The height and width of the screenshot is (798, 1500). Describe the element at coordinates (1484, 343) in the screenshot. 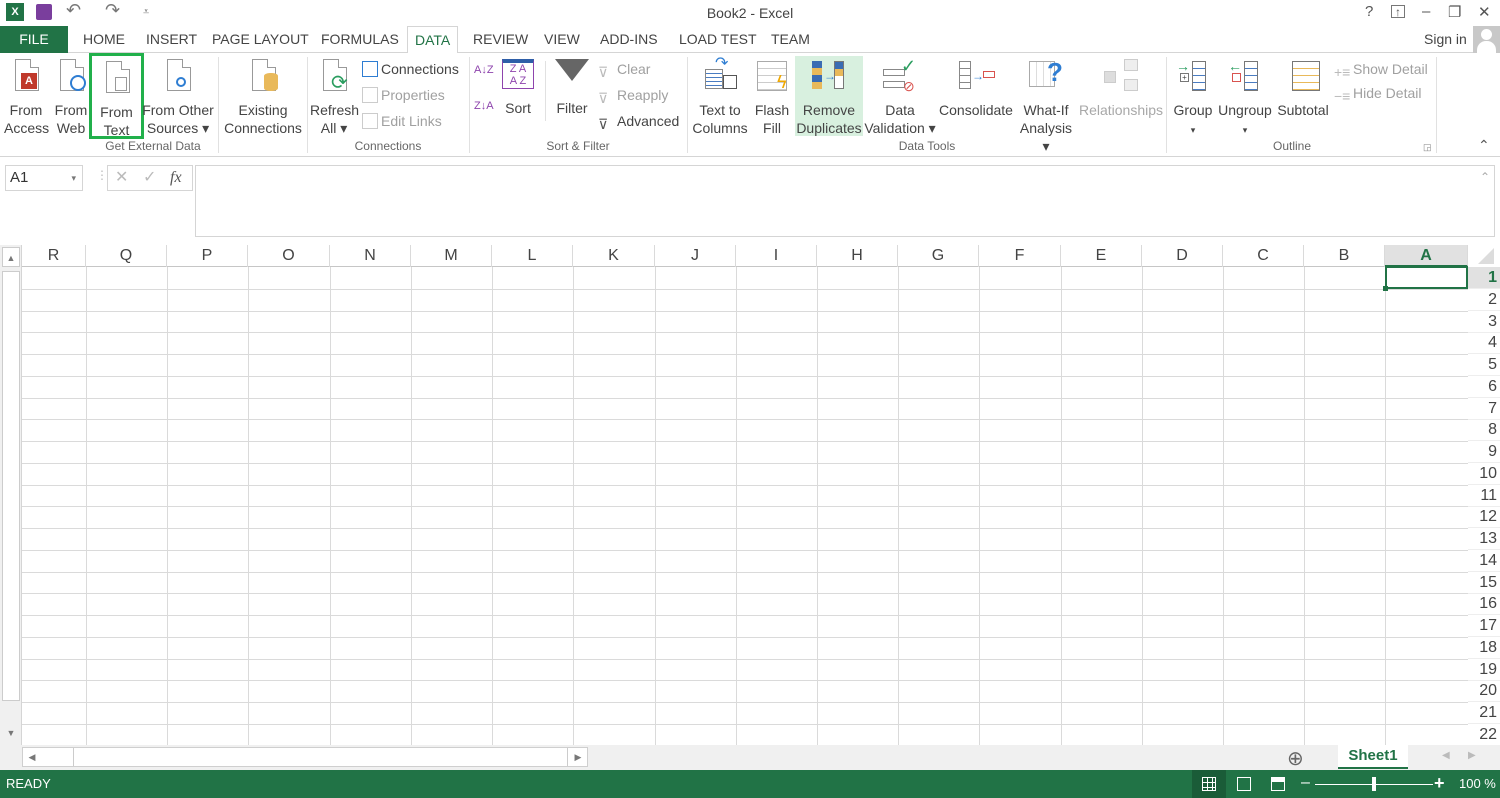

I see `row-header-4: 4` at that location.